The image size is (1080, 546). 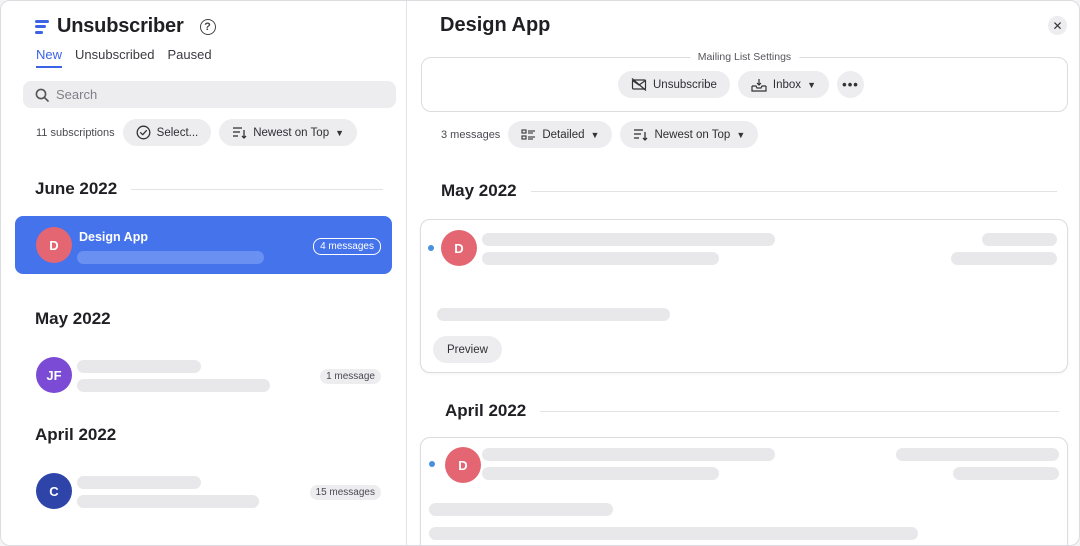 I want to click on detail-filter-row: 3 messages Detailed ▼ Newest on Top ▼, so click(x=600, y=134).